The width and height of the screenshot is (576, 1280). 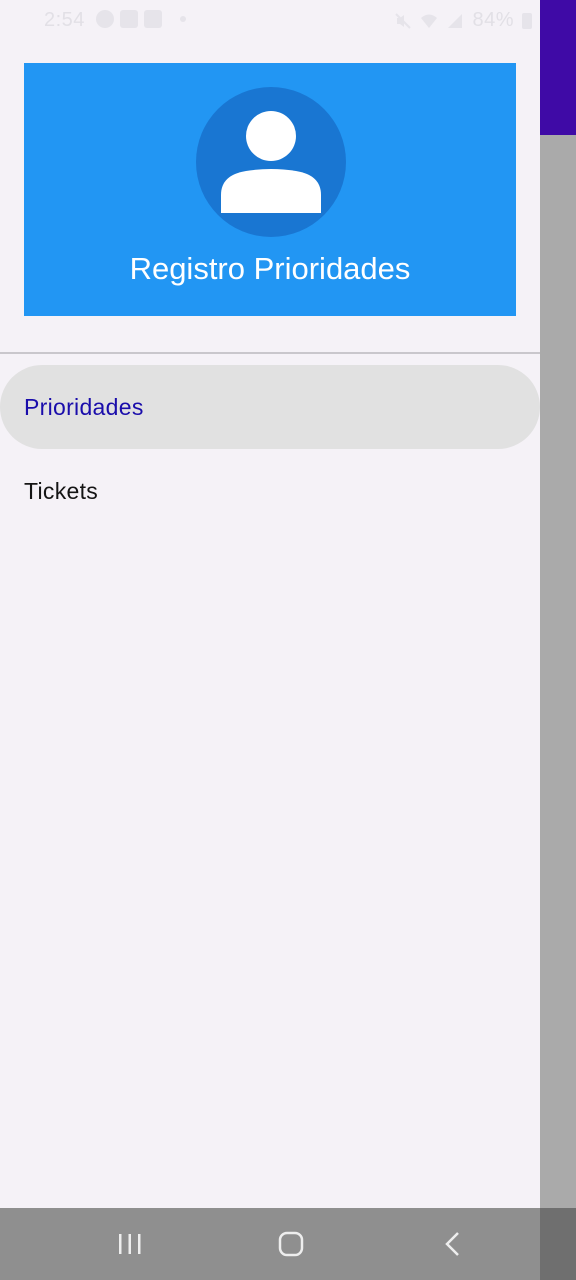 What do you see at coordinates (291, 1244) in the screenshot?
I see `home-icon` at bounding box center [291, 1244].